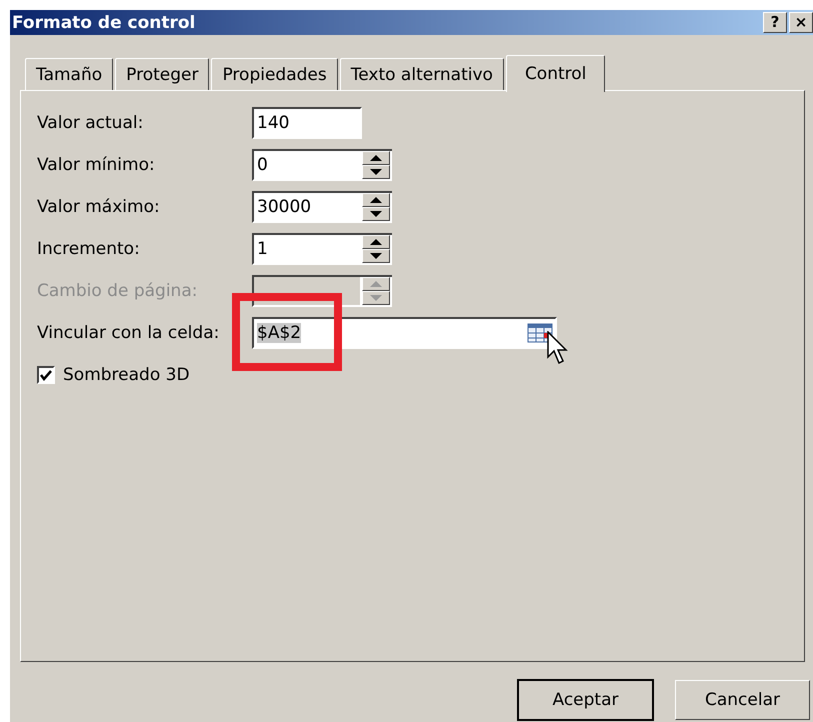  Describe the element at coordinates (422, 74) in the screenshot. I see `tab: Texto alternativo` at that location.